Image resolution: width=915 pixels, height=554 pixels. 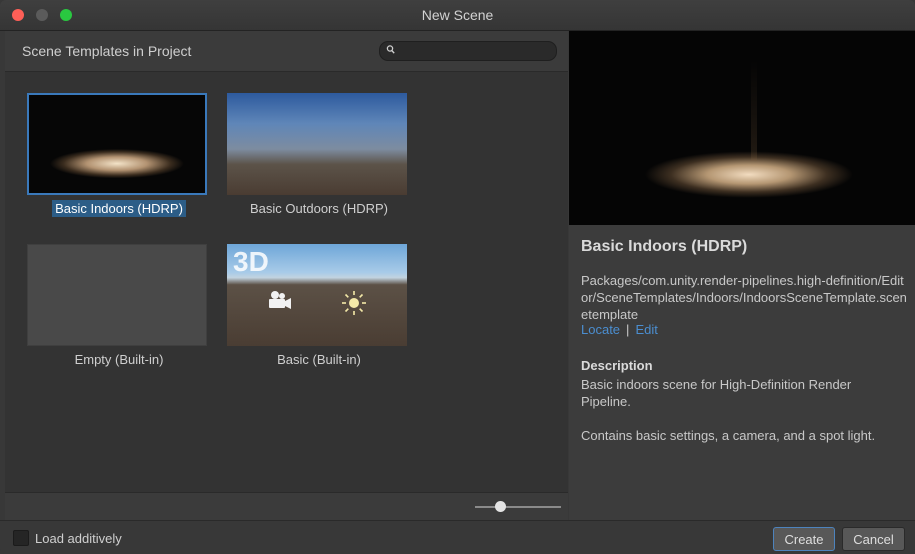 I want to click on template-label: Basic Outdoors (HDRP), so click(x=319, y=208).